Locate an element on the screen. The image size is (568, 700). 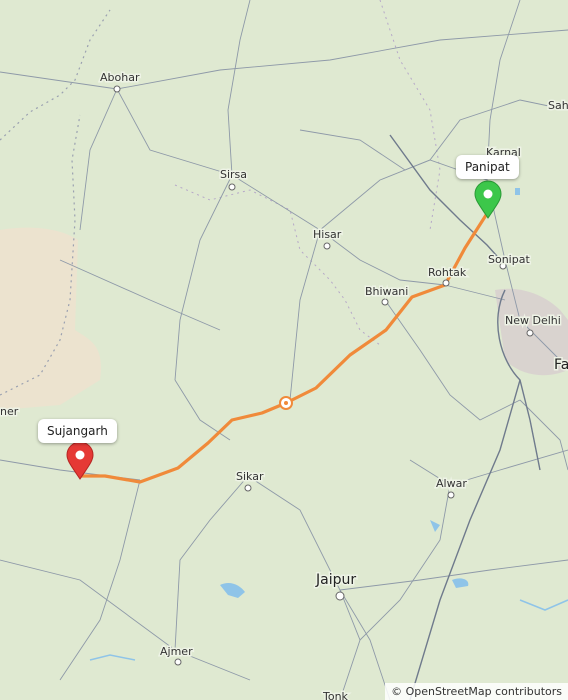
city-label-sonipat: Sonipat is located at coordinates (509, 259).